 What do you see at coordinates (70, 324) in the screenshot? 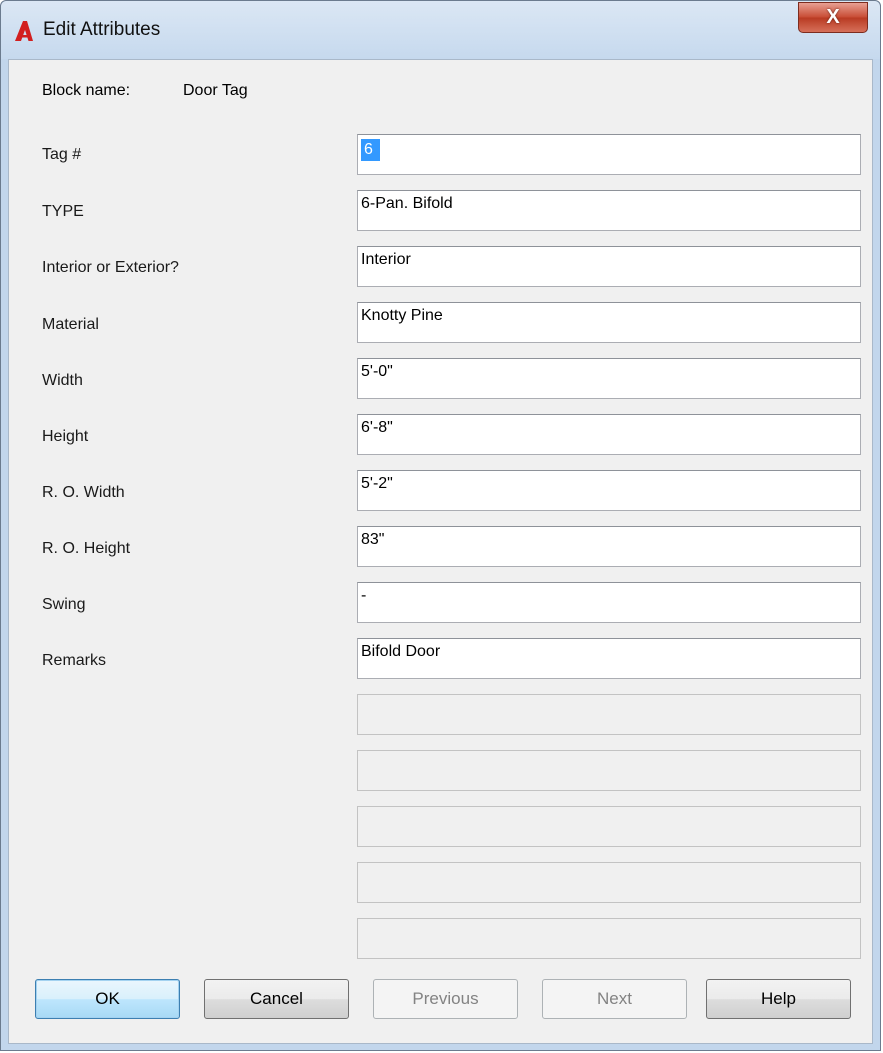
I see `attribute-label-material: Material` at bounding box center [70, 324].